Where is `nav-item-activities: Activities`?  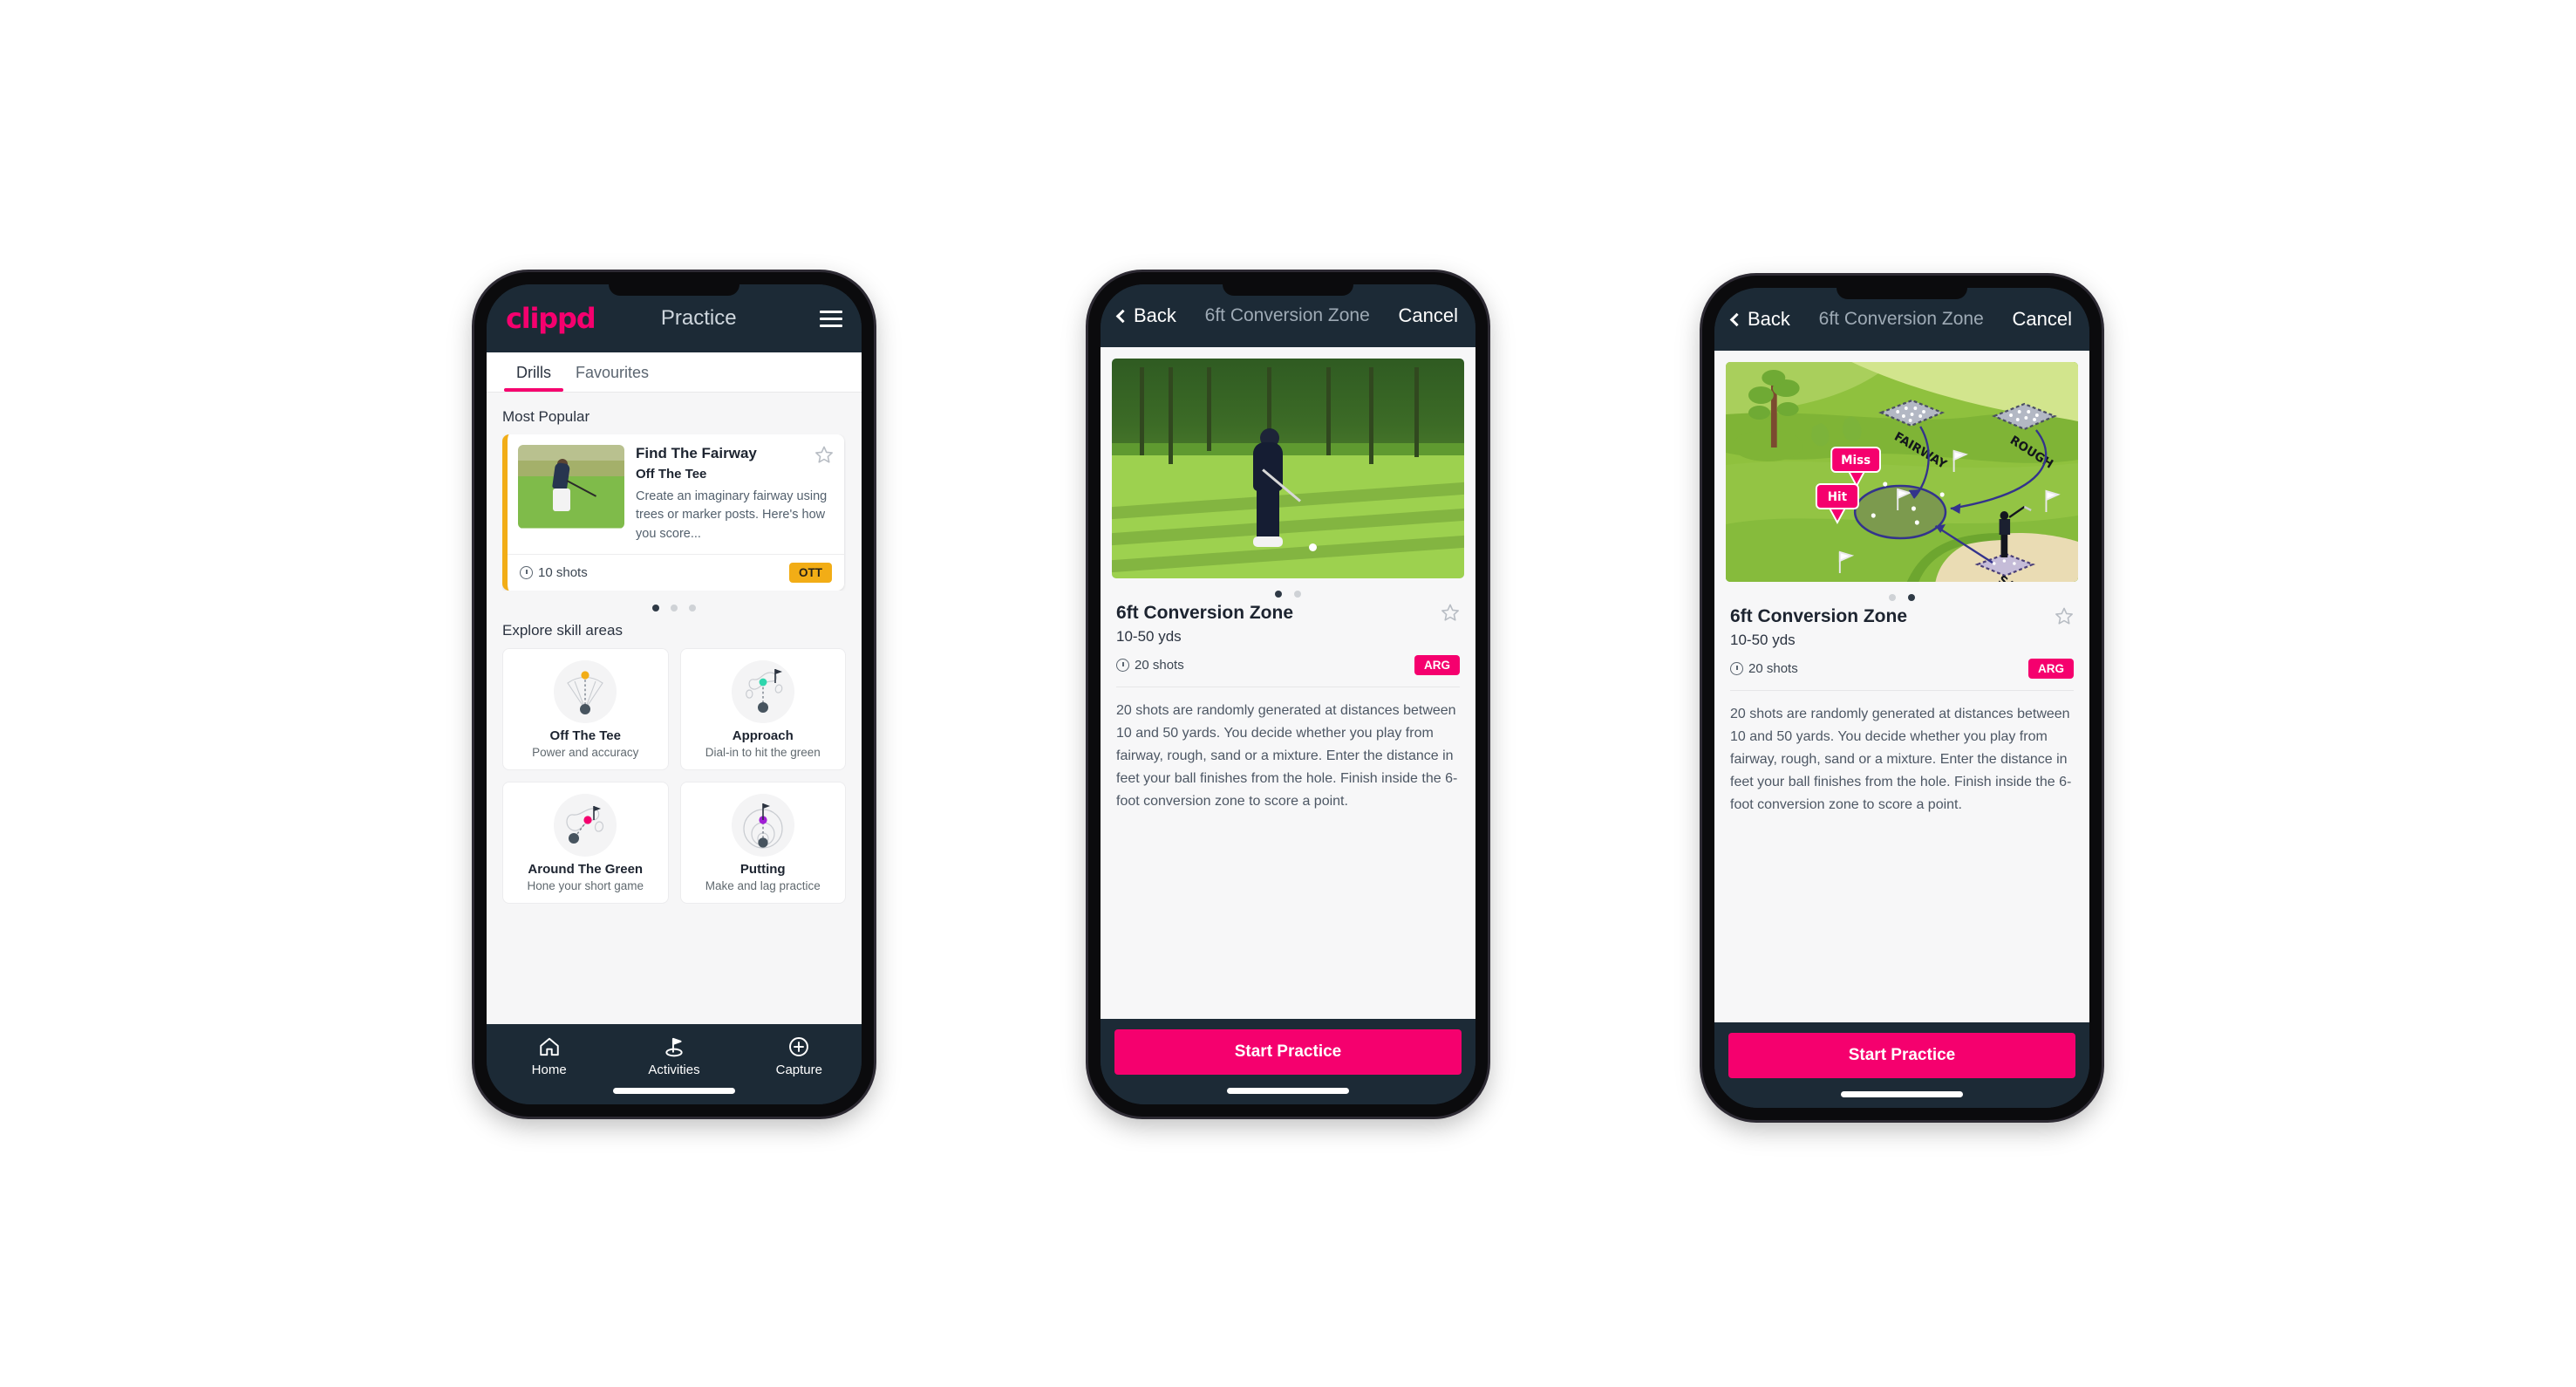 nav-item-activities: Activities is located at coordinates (673, 1056).